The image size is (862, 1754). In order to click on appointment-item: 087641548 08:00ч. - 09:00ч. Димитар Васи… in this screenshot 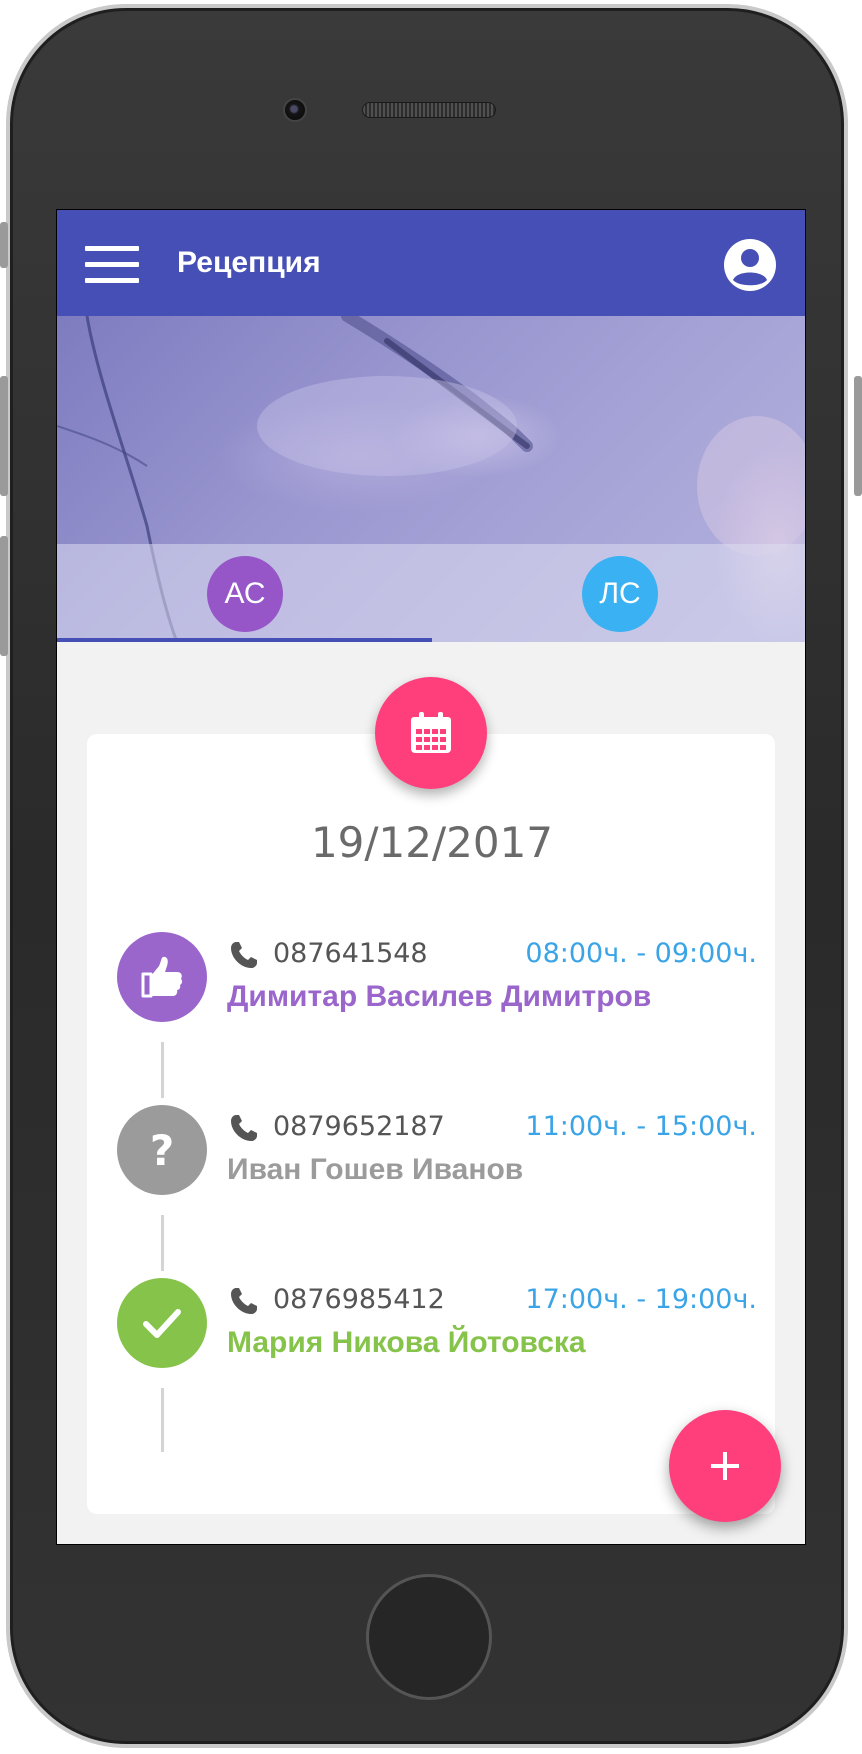, I will do `click(437, 978)`.